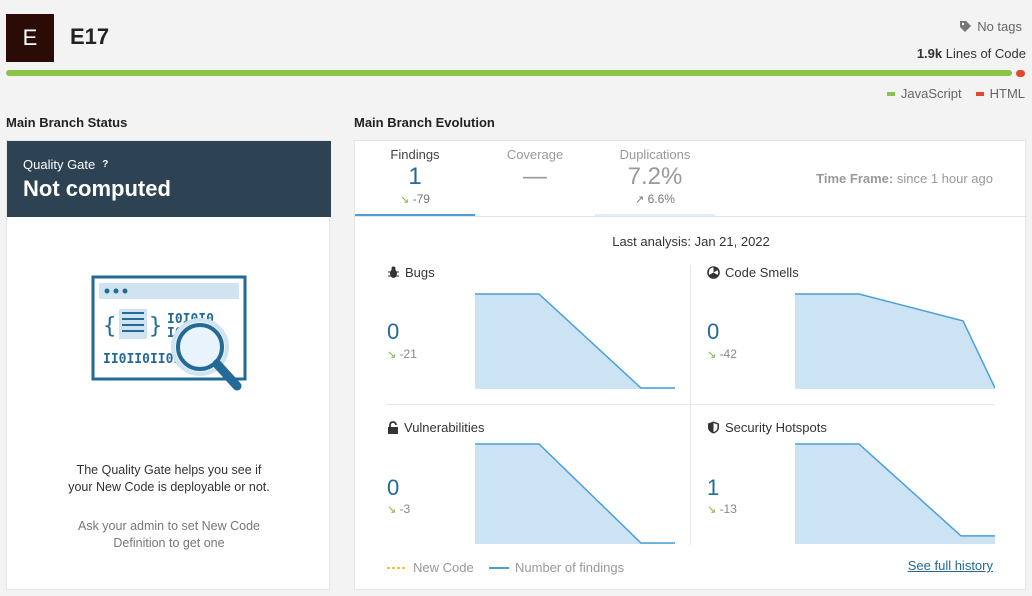  I want to click on metric-label: Security Hotspots, so click(776, 427).